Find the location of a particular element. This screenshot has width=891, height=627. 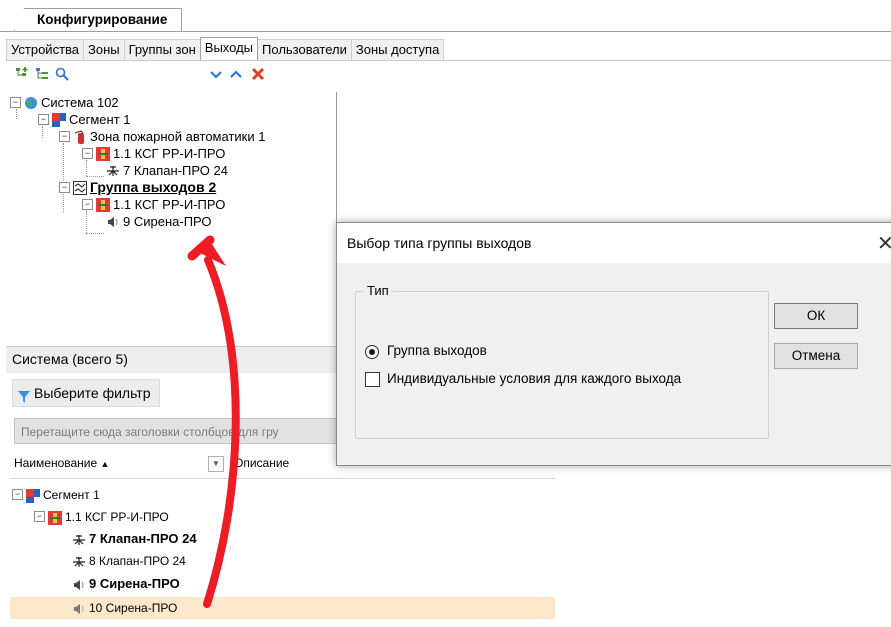

tree-node-segment: − Сегмент 1 is located at coordinates (84, 119).